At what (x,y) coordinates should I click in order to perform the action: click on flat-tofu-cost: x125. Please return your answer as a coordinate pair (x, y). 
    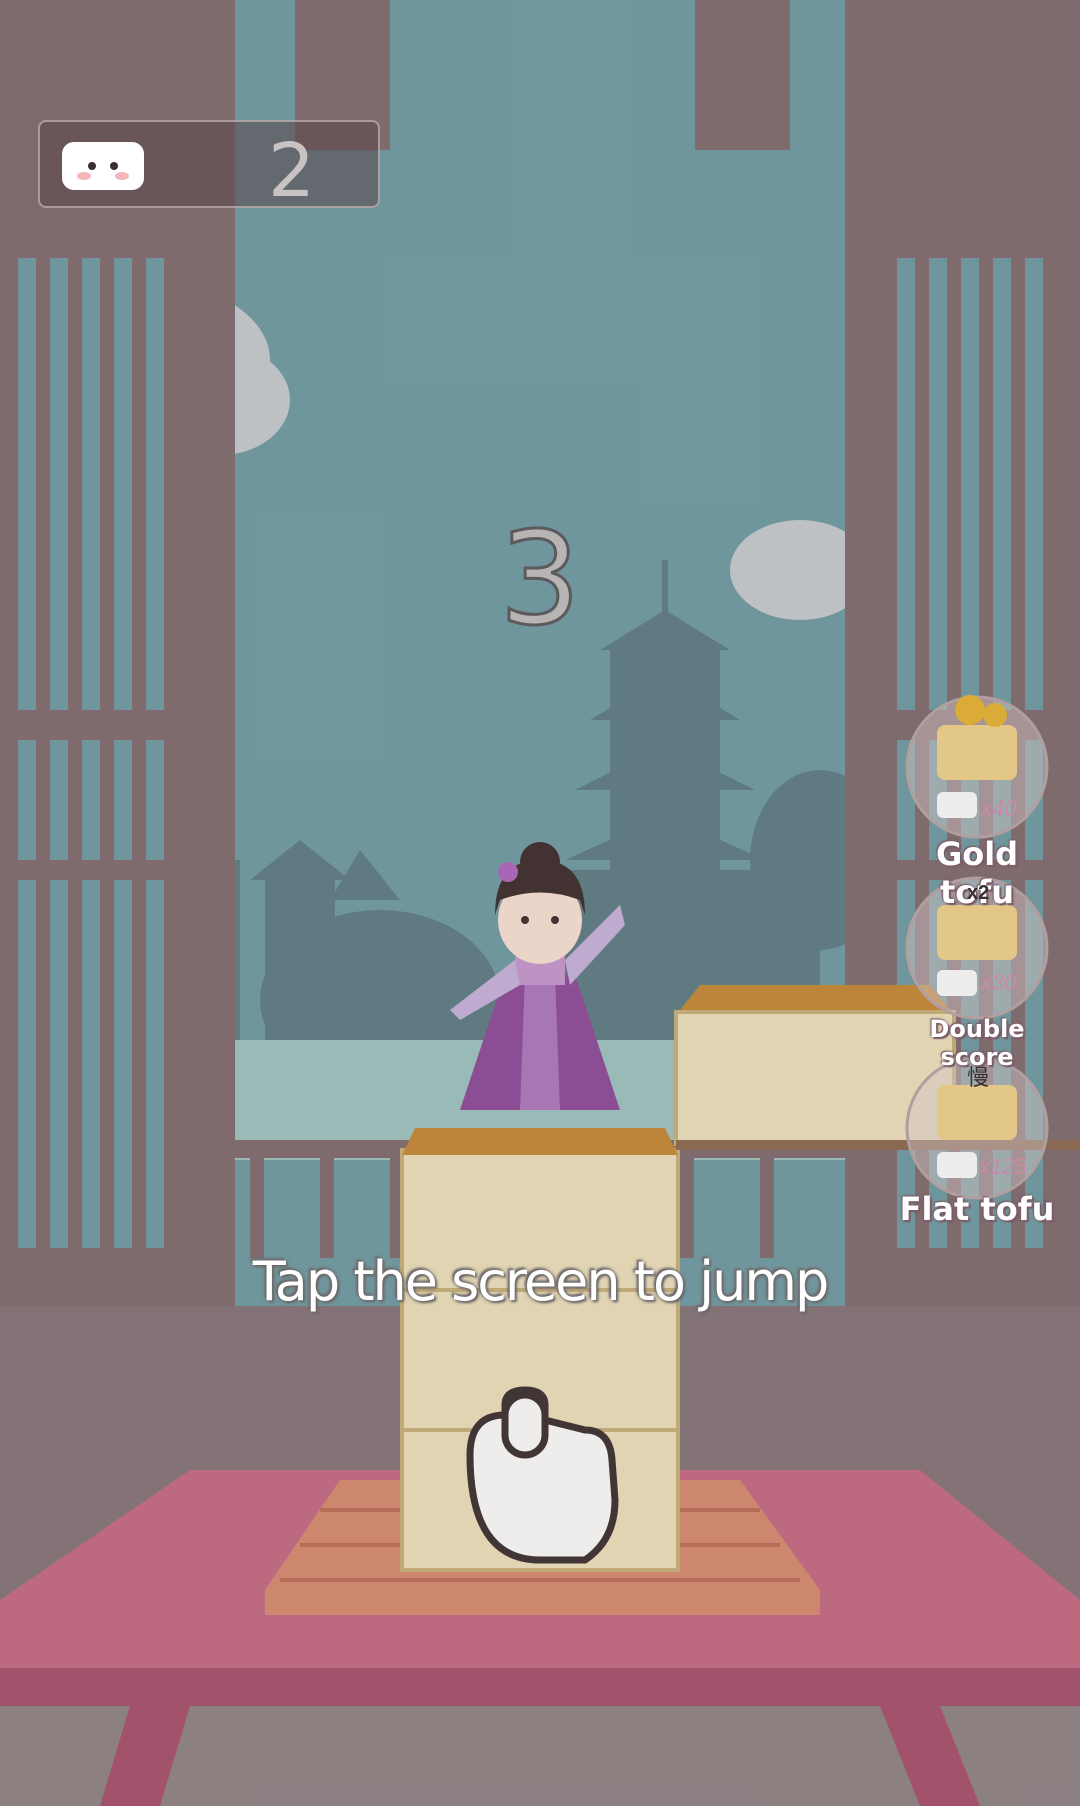
    Looking at the image, I should click on (1003, 1166).